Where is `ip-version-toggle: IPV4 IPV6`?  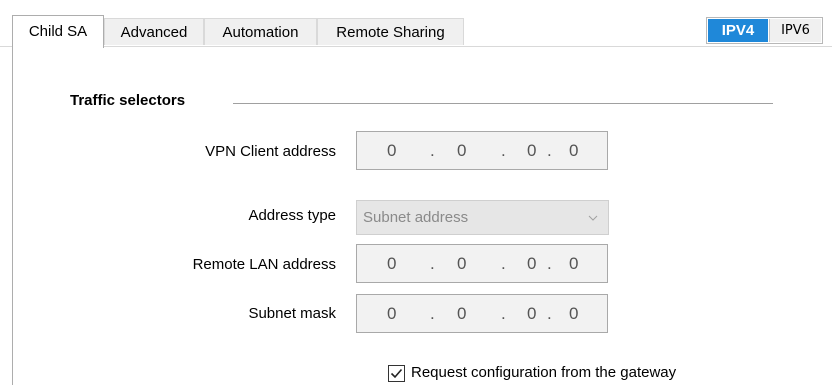
ip-version-toggle: IPV4 IPV6 is located at coordinates (764, 30).